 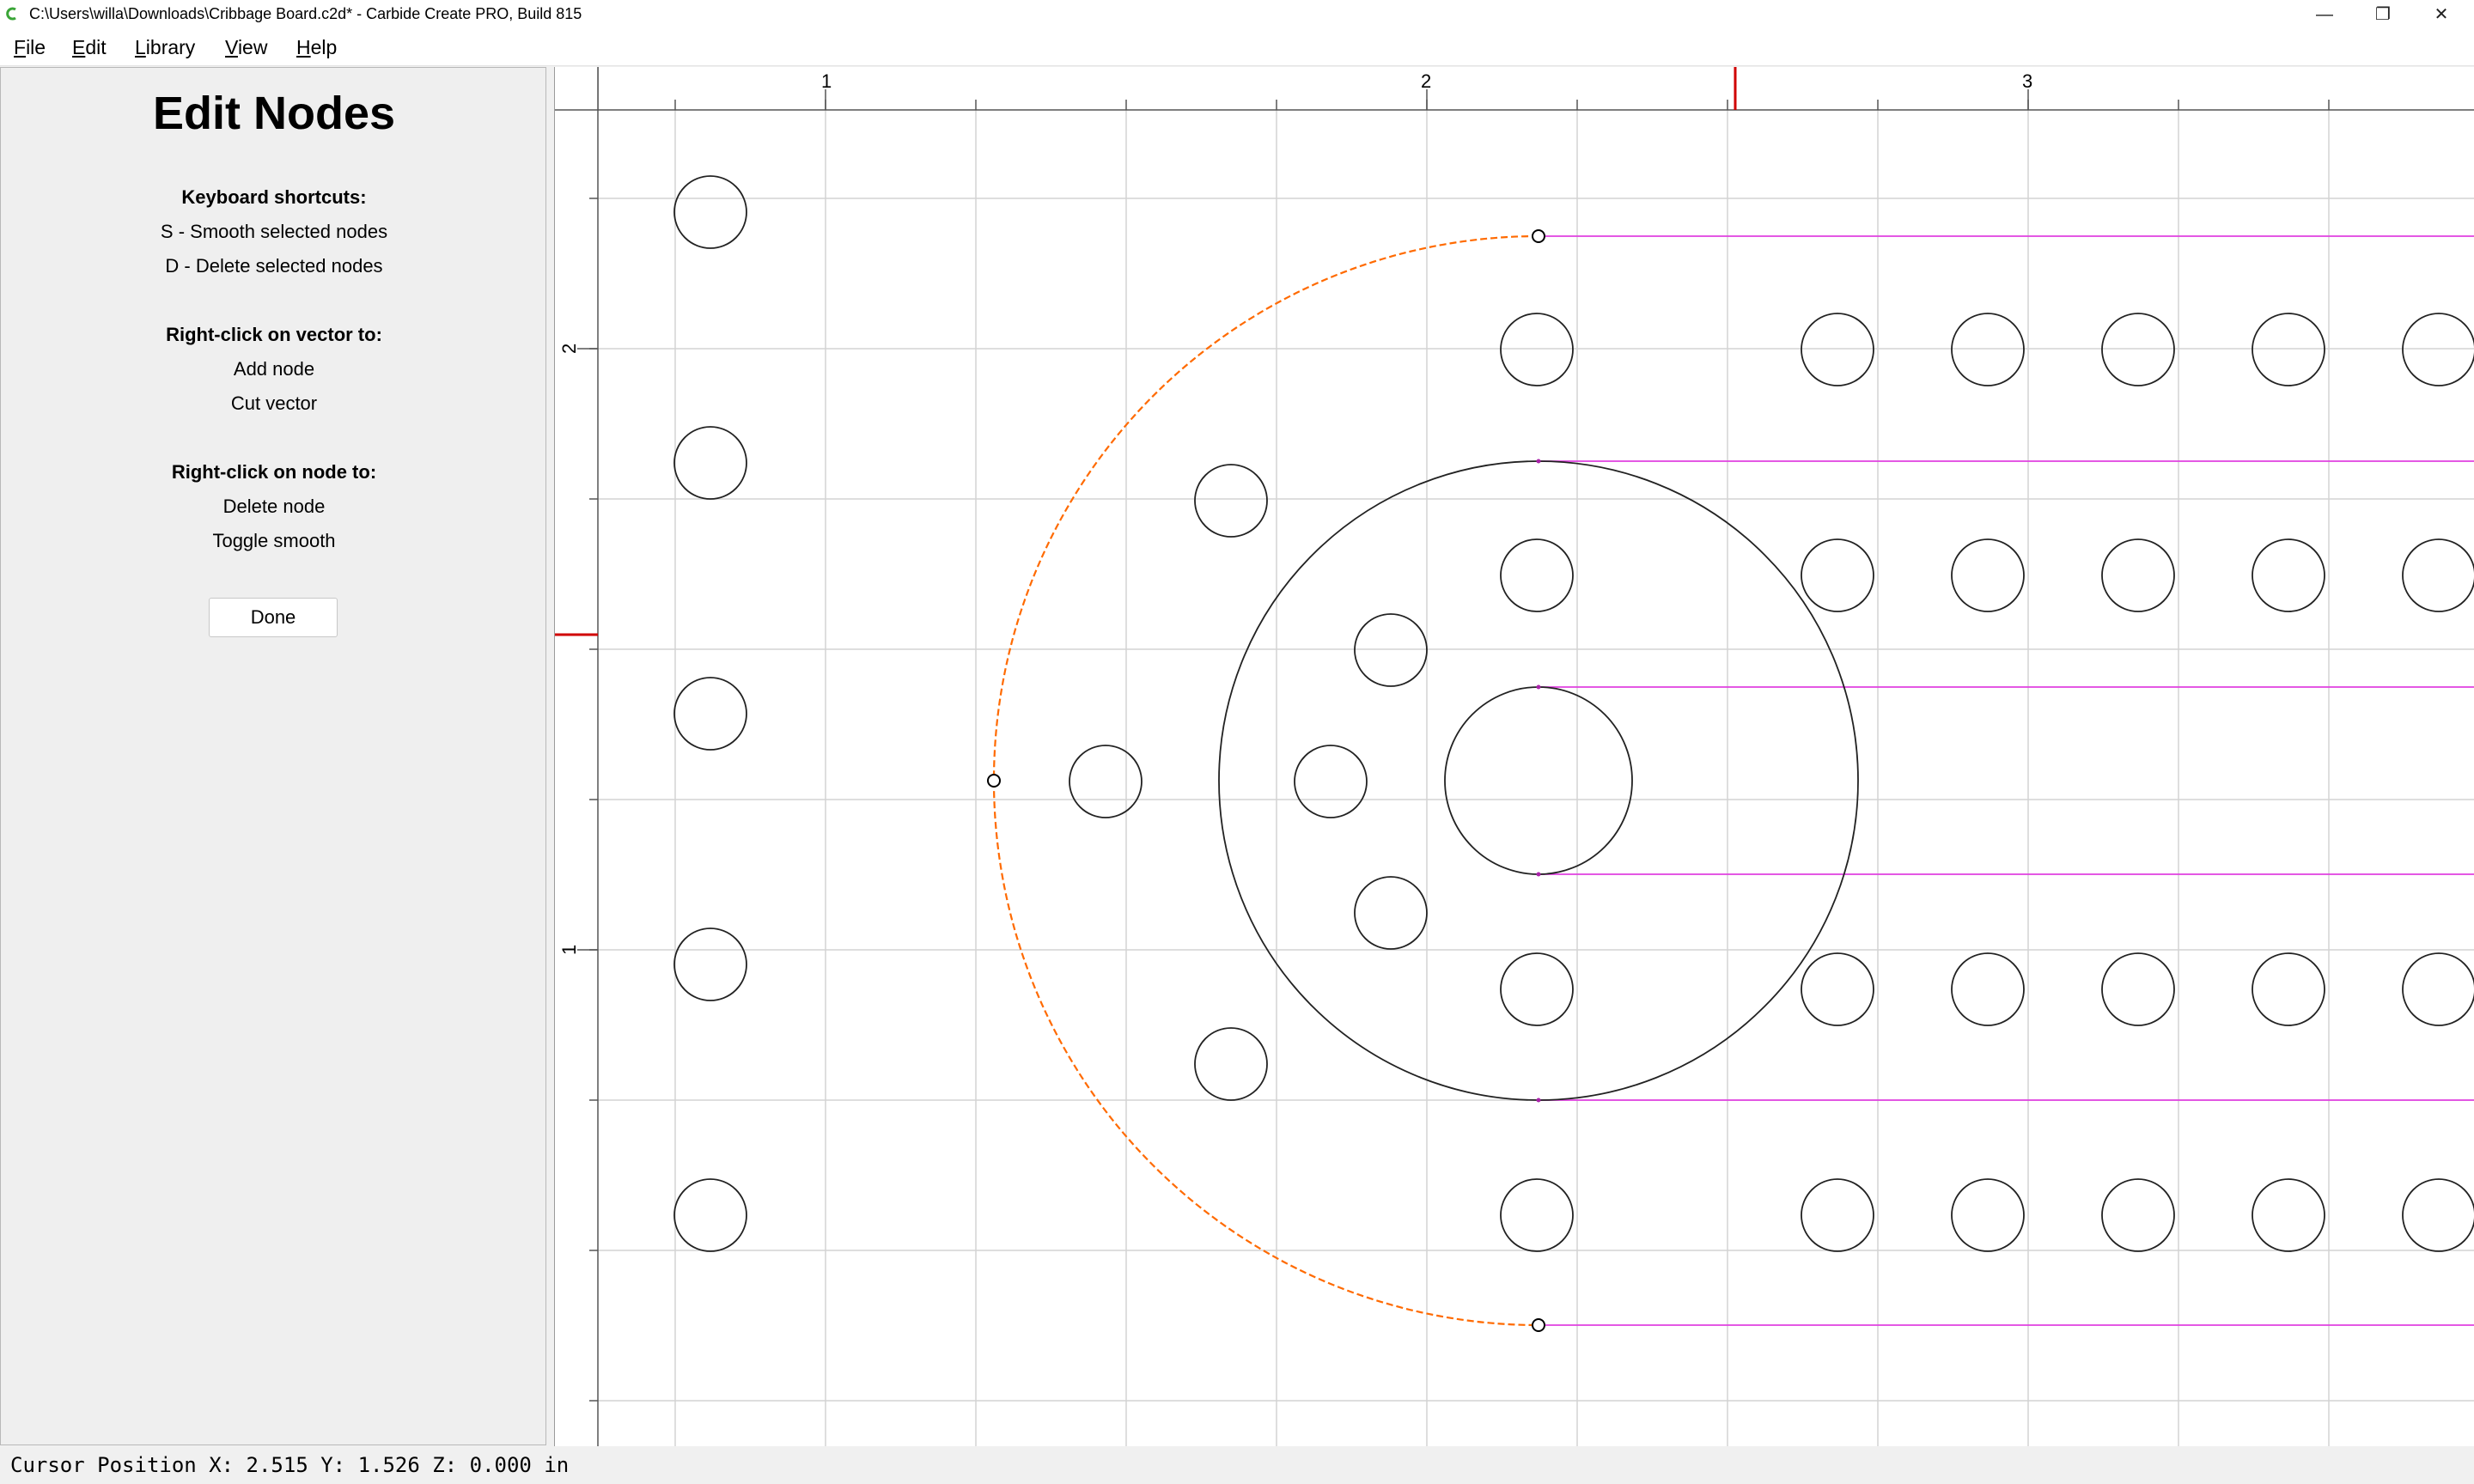 I want to click on ruler-corner, so click(x=576, y=88).